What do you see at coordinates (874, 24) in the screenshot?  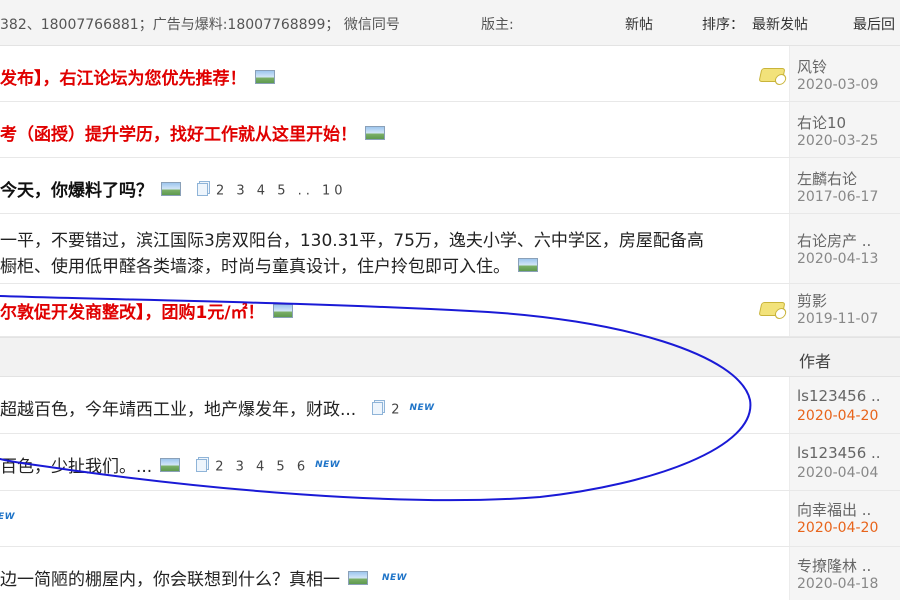 I see `last-reply-sort: 最后回` at bounding box center [874, 24].